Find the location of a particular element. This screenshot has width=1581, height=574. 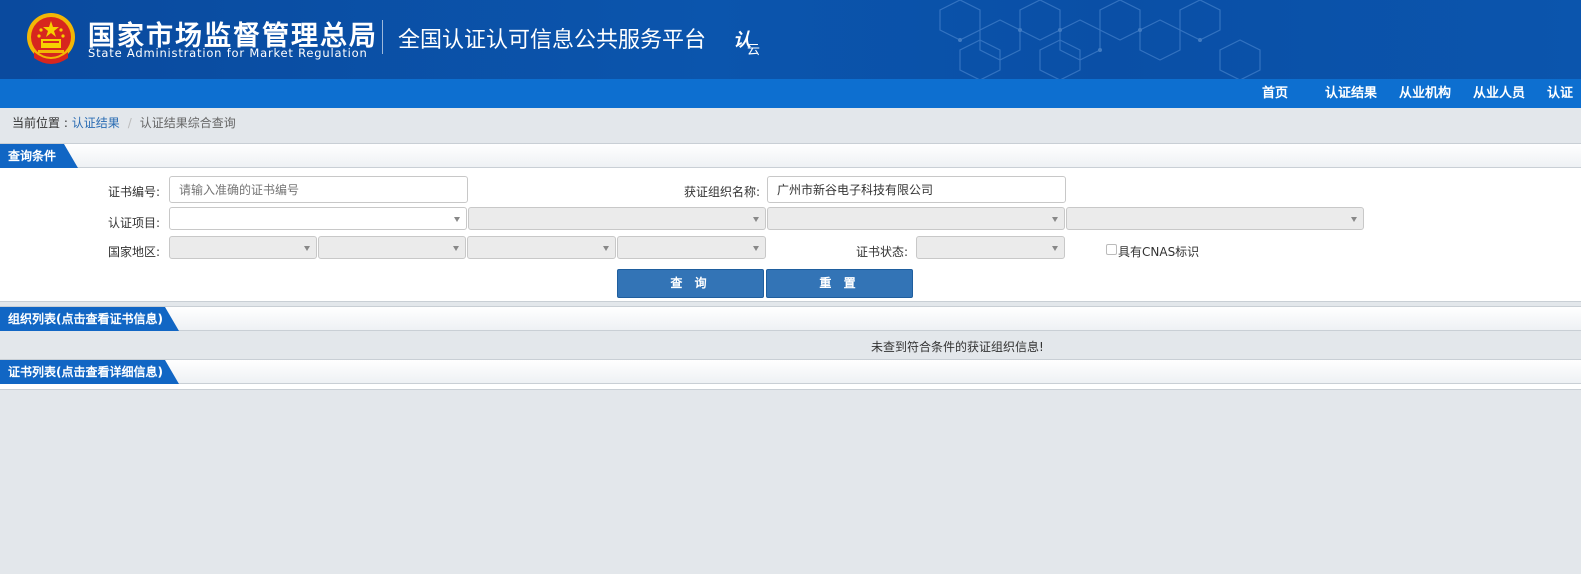

breadcrumb-label: 当前位置 : is located at coordinates (42, 123).